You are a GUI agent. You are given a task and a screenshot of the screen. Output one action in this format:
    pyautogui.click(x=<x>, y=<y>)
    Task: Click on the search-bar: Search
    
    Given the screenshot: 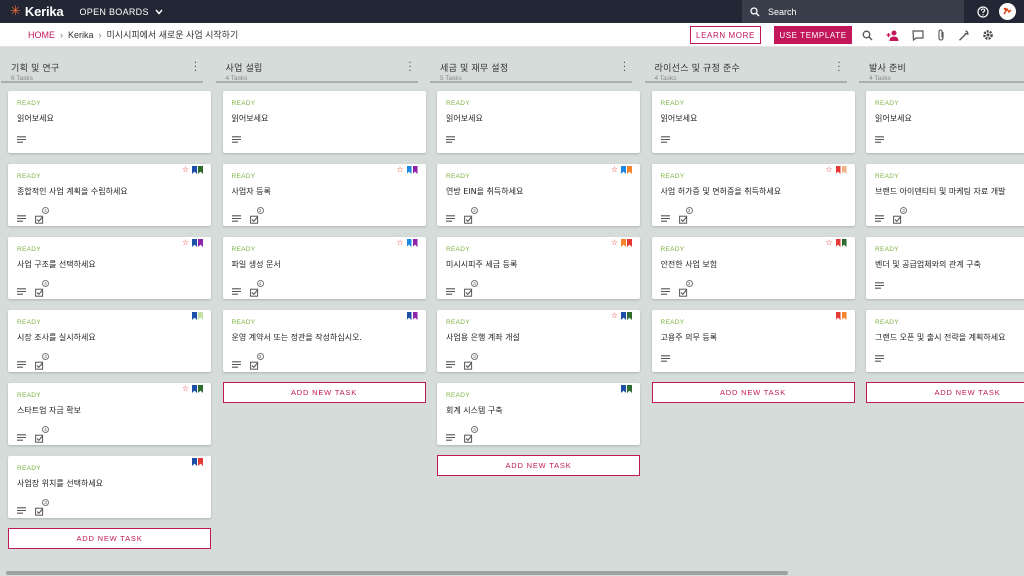 What is the action you would take?
    pyautogui.click(x=853, y=11)
    